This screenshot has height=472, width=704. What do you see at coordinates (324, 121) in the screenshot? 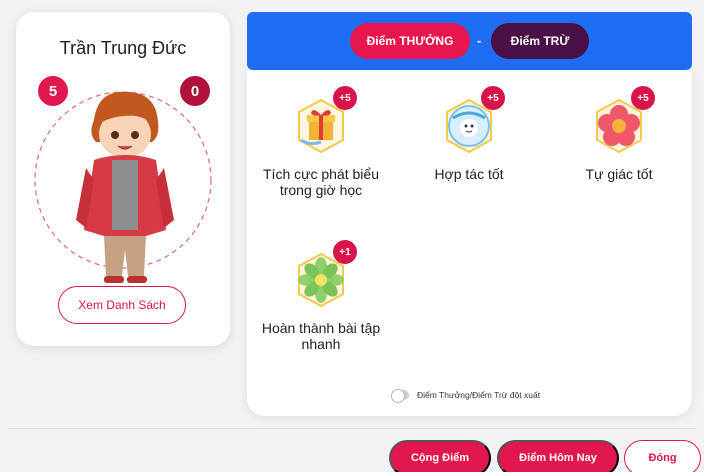
I see `gift-icon: +5` at bounding box center [324, 121].